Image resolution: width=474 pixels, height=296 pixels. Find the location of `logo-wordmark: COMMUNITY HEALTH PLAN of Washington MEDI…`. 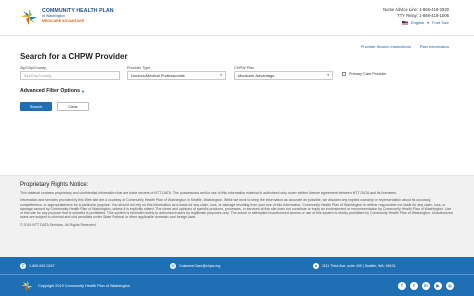

logo-wordmark: COMMUNITY HEALTH PLAN of Washington MEDI… is located at coordinates (78, 15).